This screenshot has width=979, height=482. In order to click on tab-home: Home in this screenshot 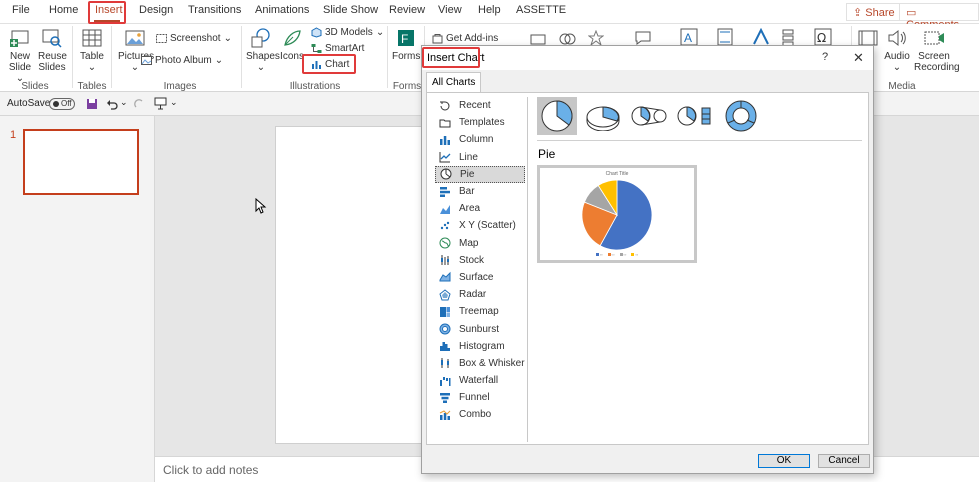, I will do `click(63, 10)`.